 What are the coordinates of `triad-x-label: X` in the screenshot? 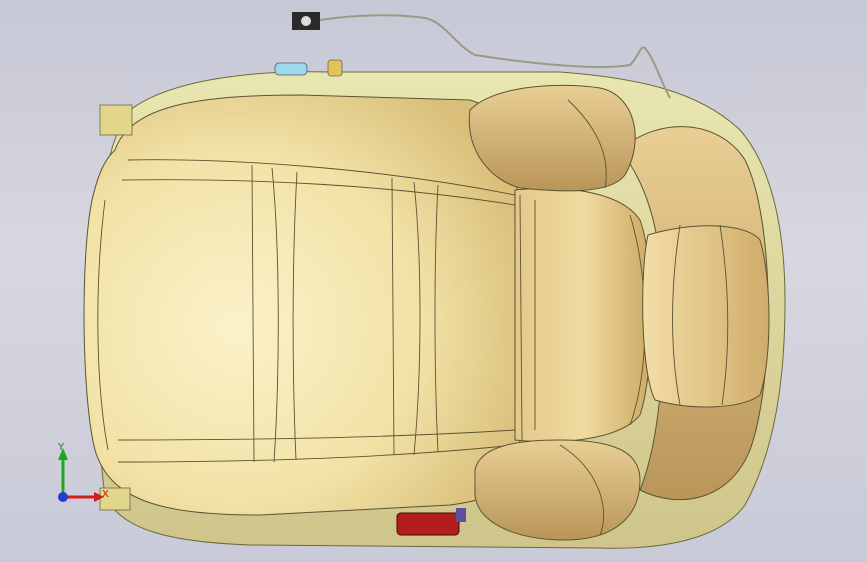 It's located at (105, 494).